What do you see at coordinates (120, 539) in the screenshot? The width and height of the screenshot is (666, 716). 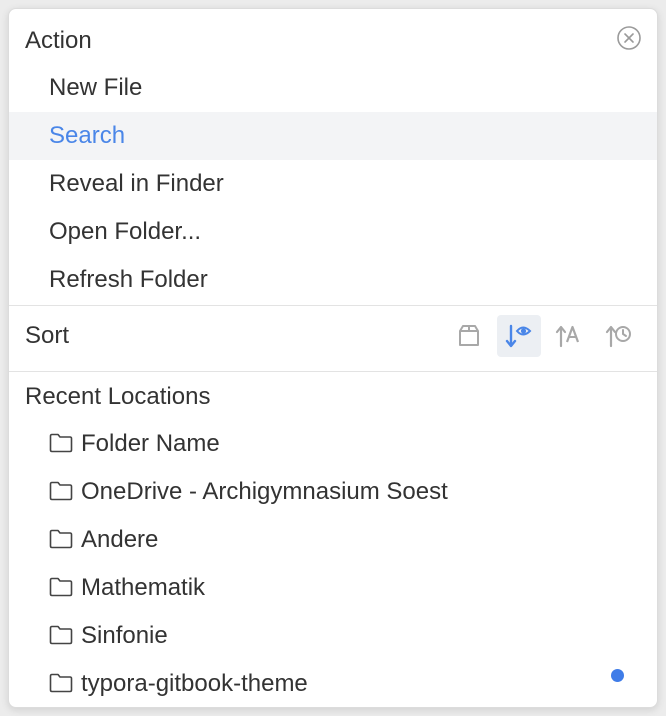 I see `recent-location-label: Andere` at bounding box center [120, 539].